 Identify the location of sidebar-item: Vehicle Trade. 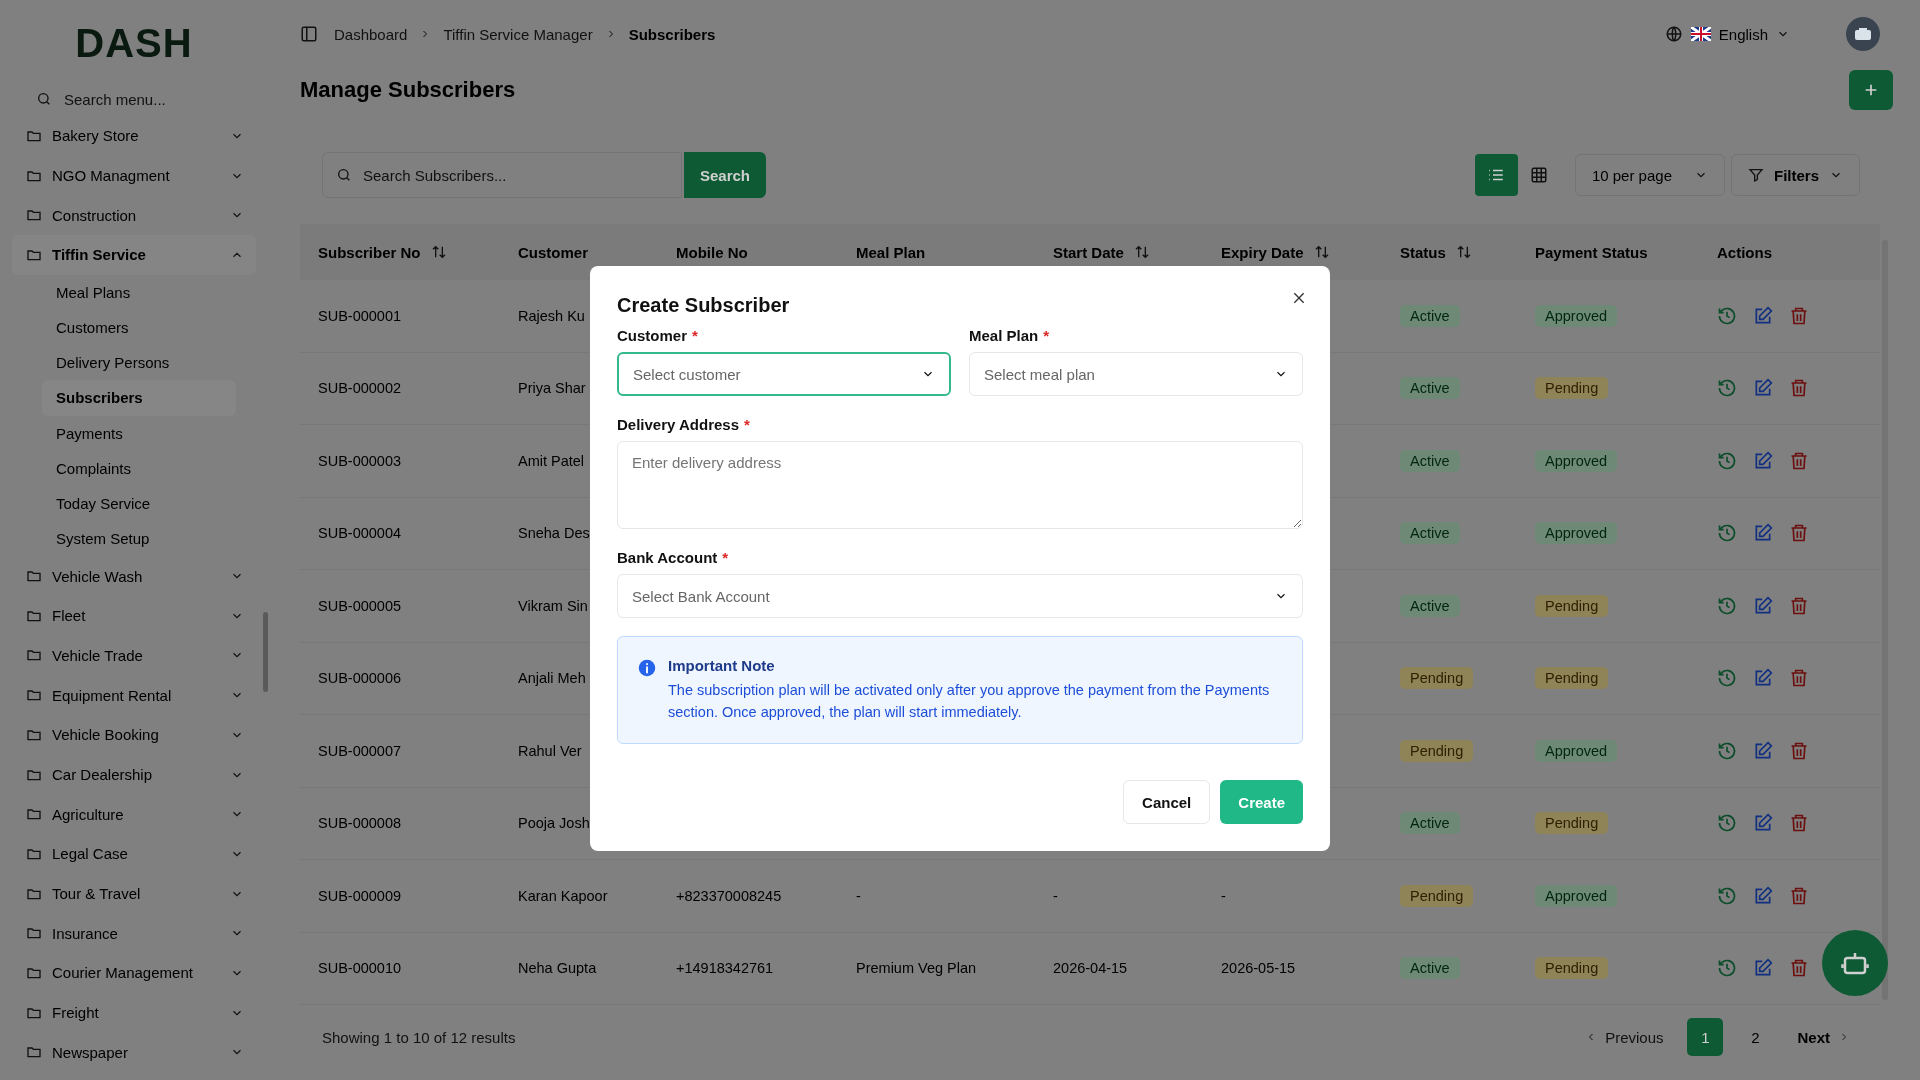
(134, 655).